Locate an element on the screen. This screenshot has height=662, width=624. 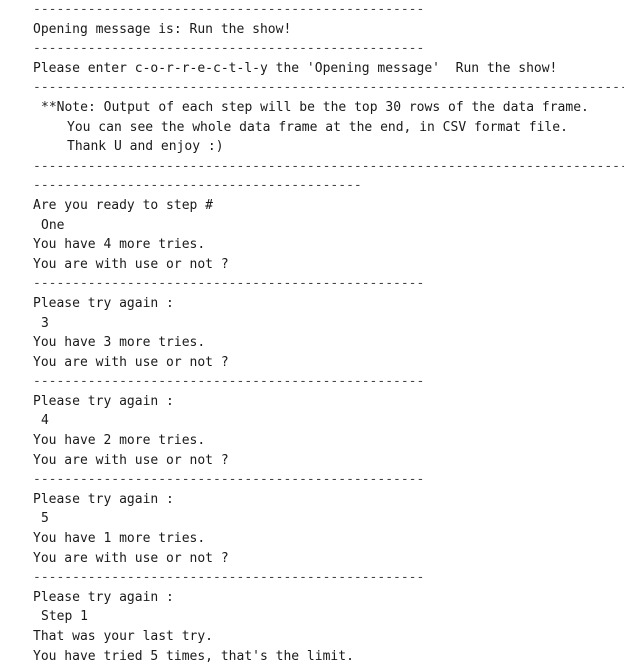
output-line: You have 4 more tries. is located at coordinates (119, 245).